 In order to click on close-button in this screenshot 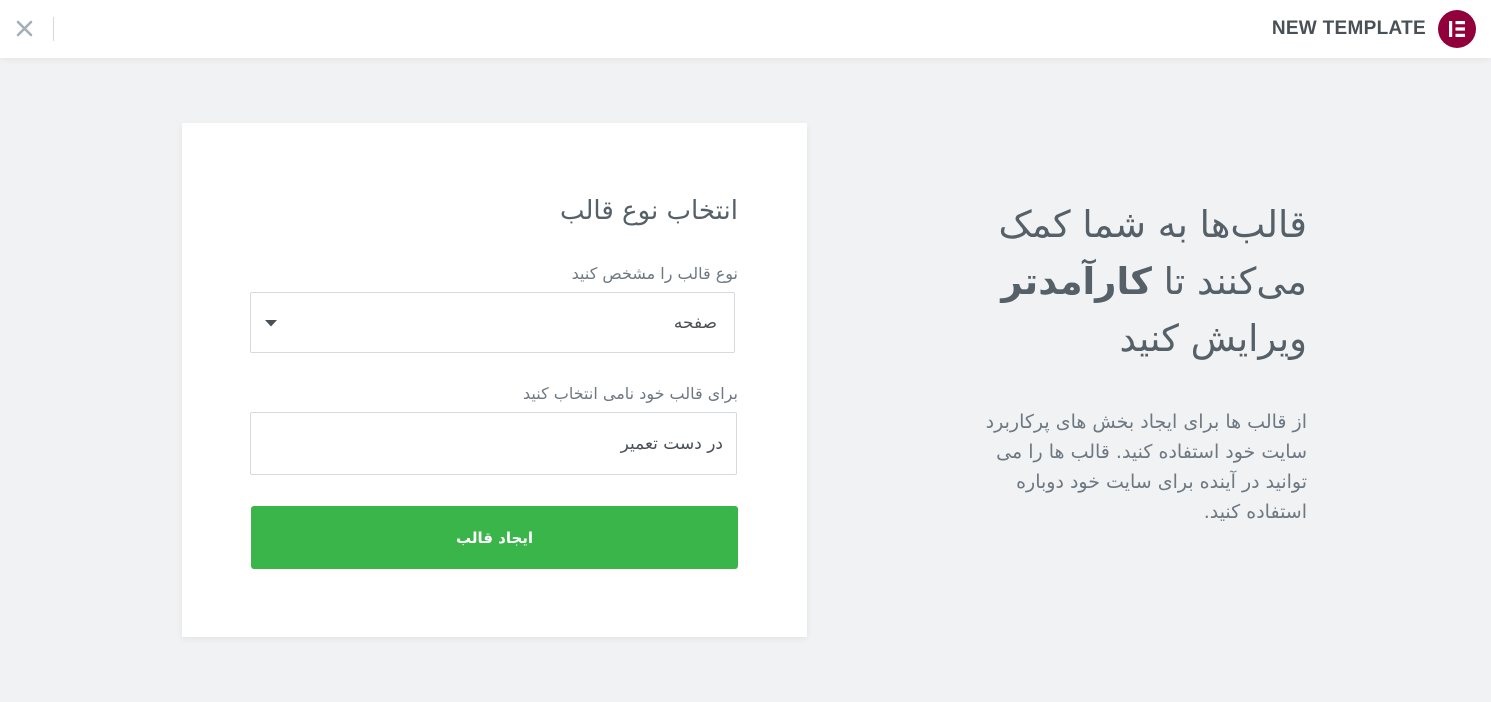, I will do `click(25, 29)`.